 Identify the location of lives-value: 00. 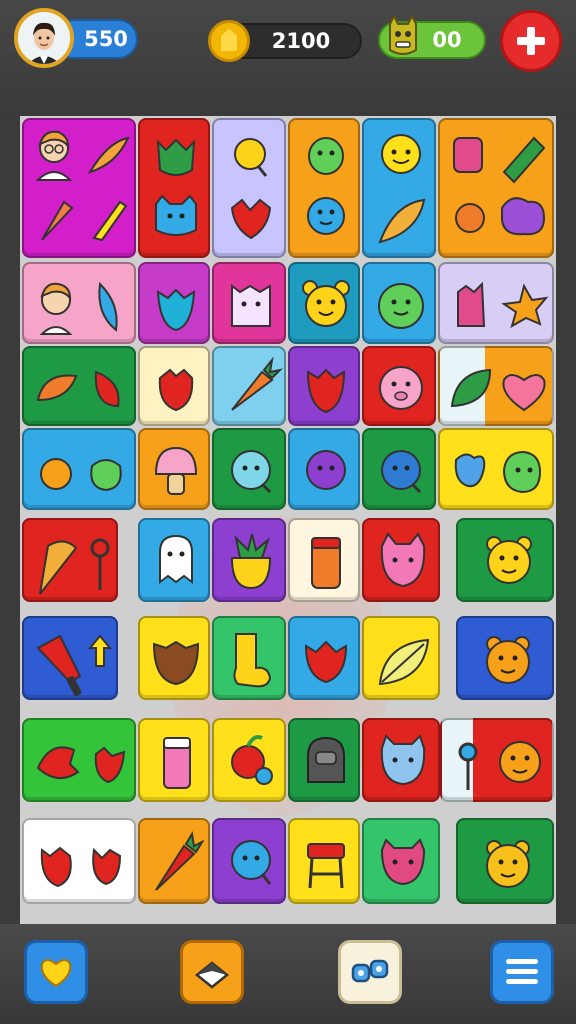
(447, 40).